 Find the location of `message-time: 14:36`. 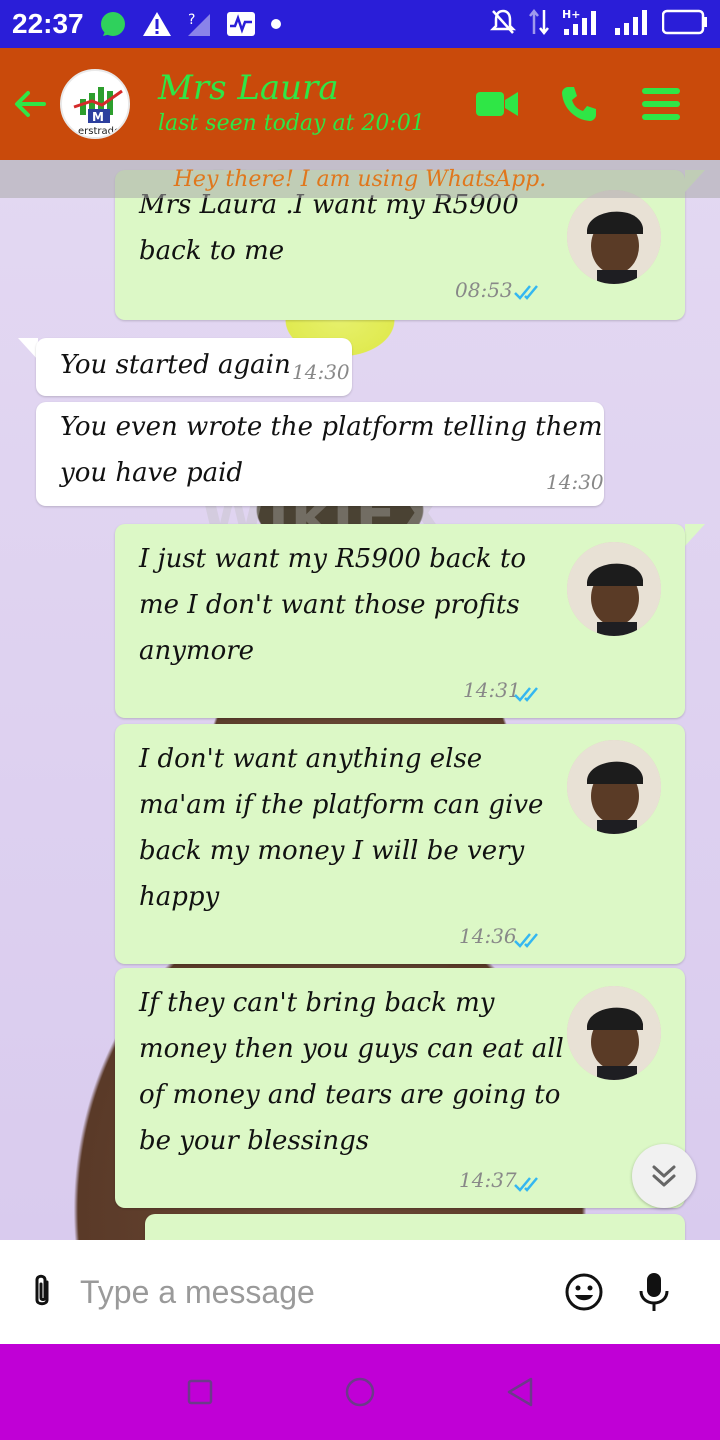

message-time: 14:36 is located at coordinates (488, 936).